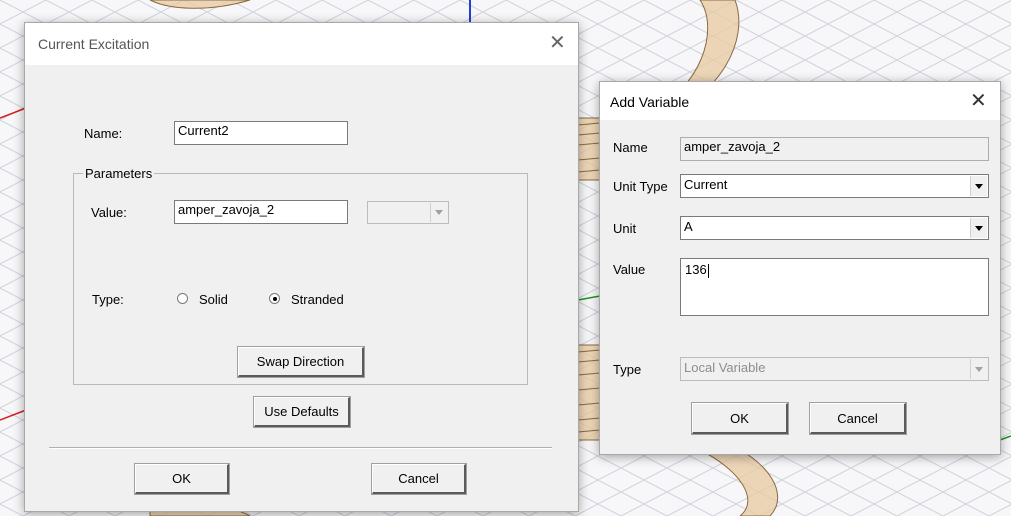 Image resolution: width=1011 pixels, height=516 pixels. I want to click on unit-type-select: Current, so click(834, 186).